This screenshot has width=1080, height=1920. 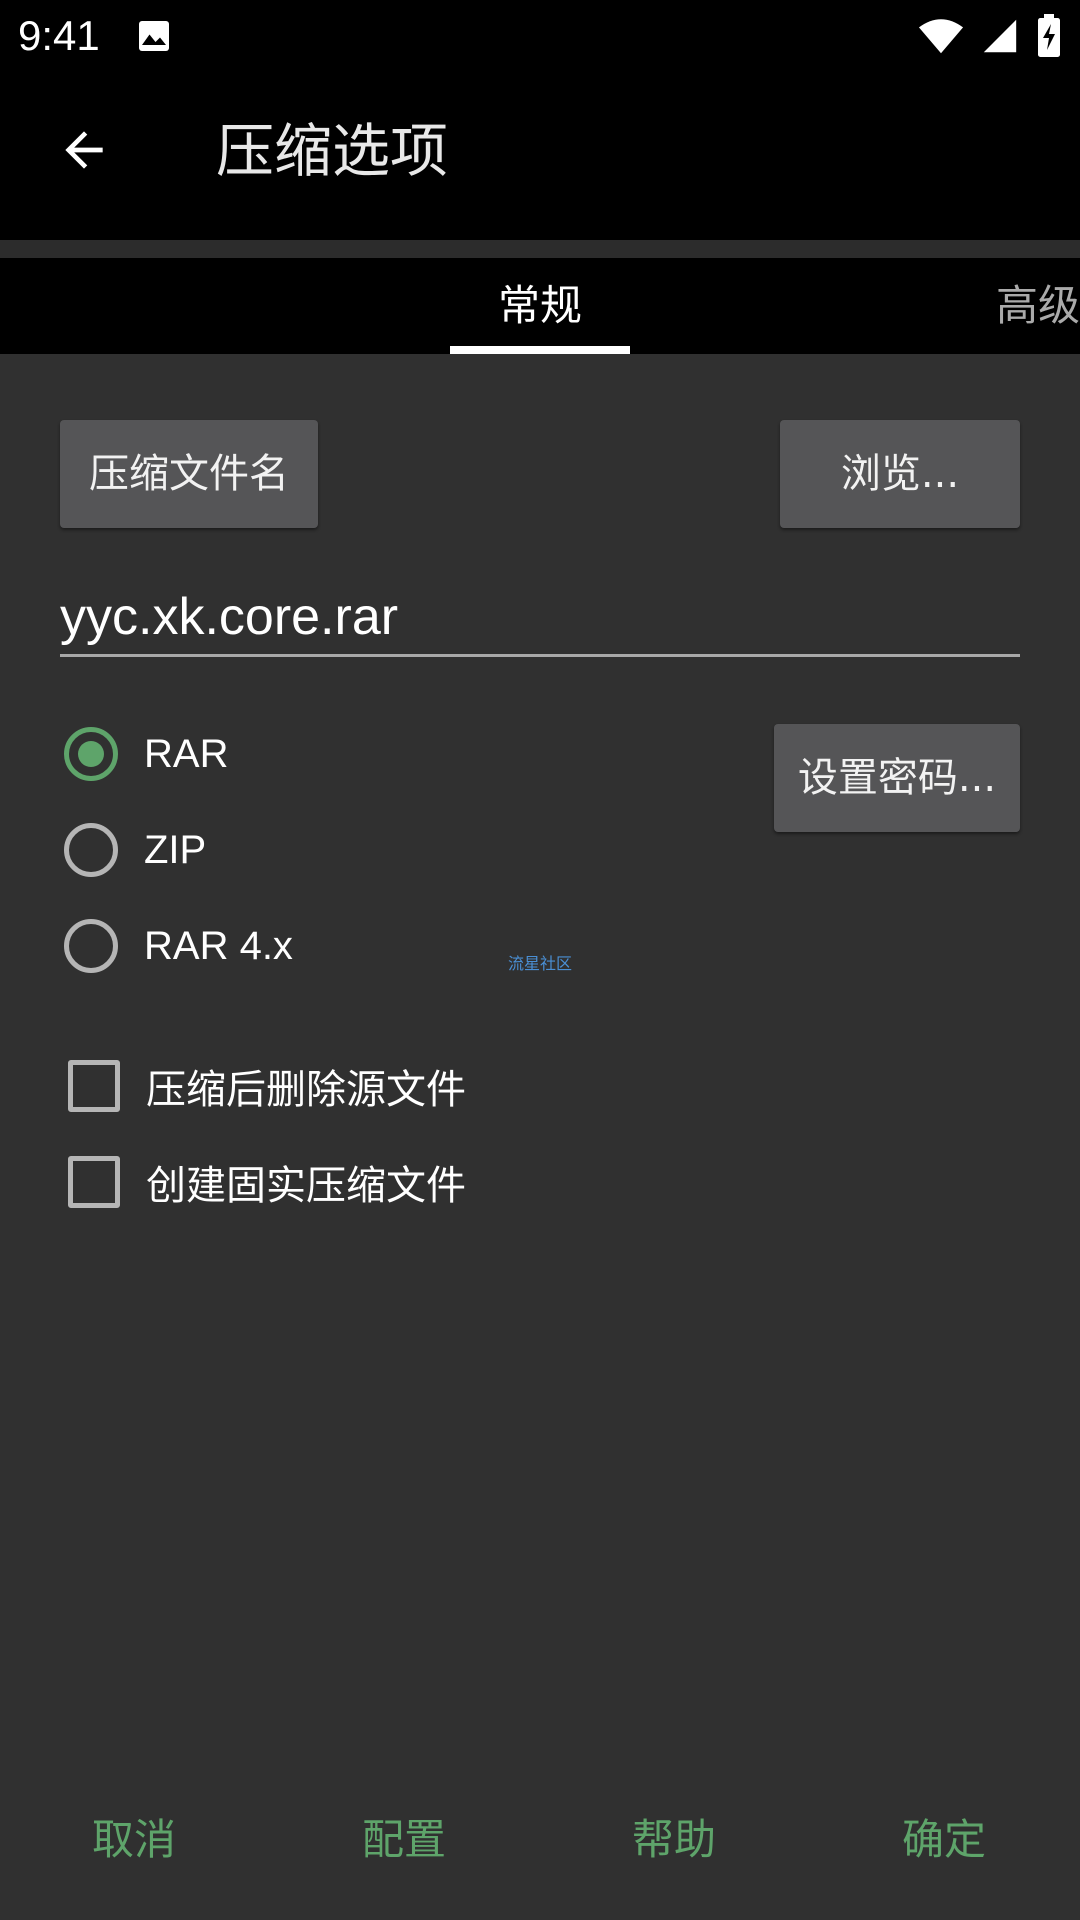 I want to click on radio-checked-icon, so click(x=91, y=754).